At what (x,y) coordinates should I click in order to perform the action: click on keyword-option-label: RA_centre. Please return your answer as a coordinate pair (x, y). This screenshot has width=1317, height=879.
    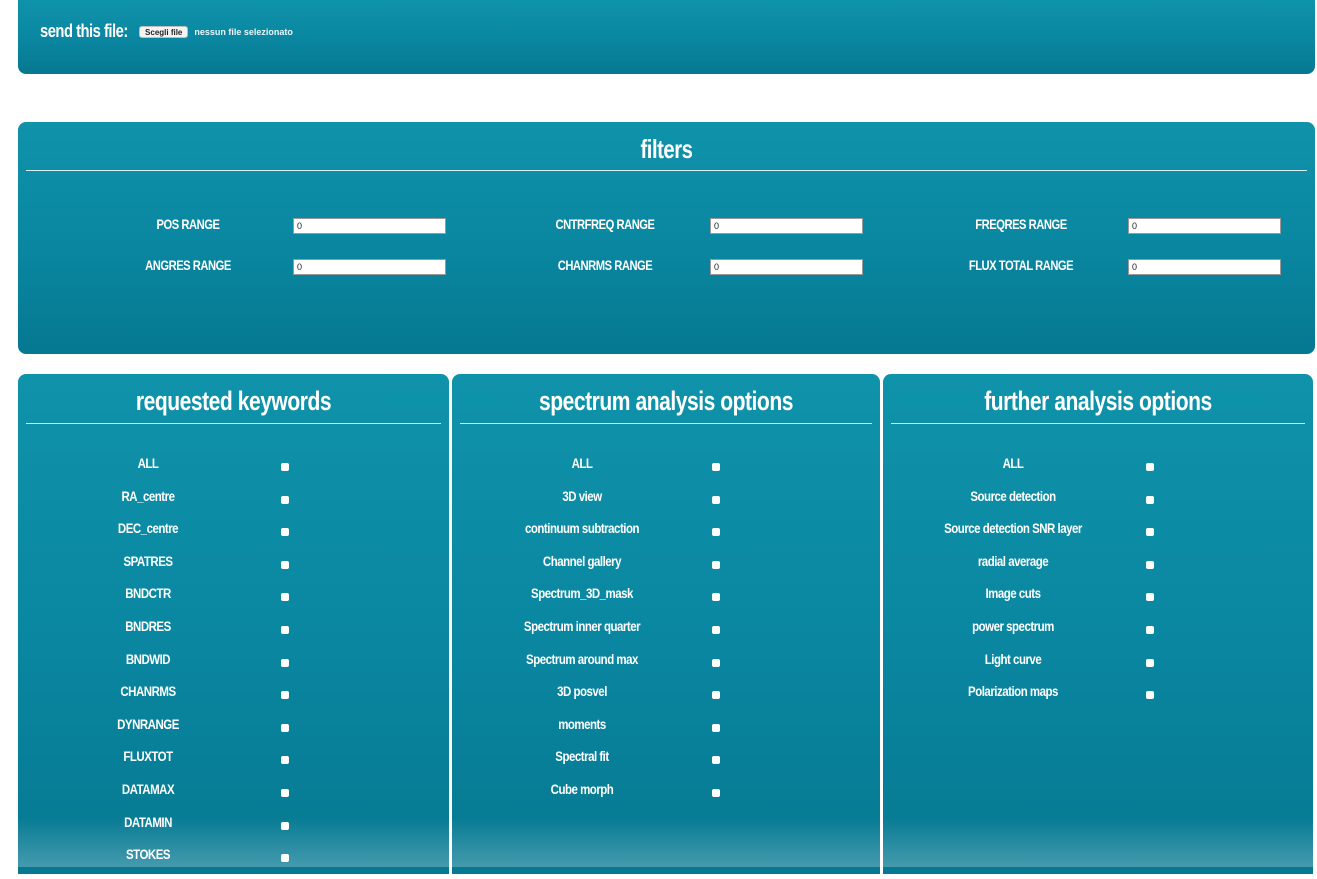
    Looking at the image, I should click on (148, 495).